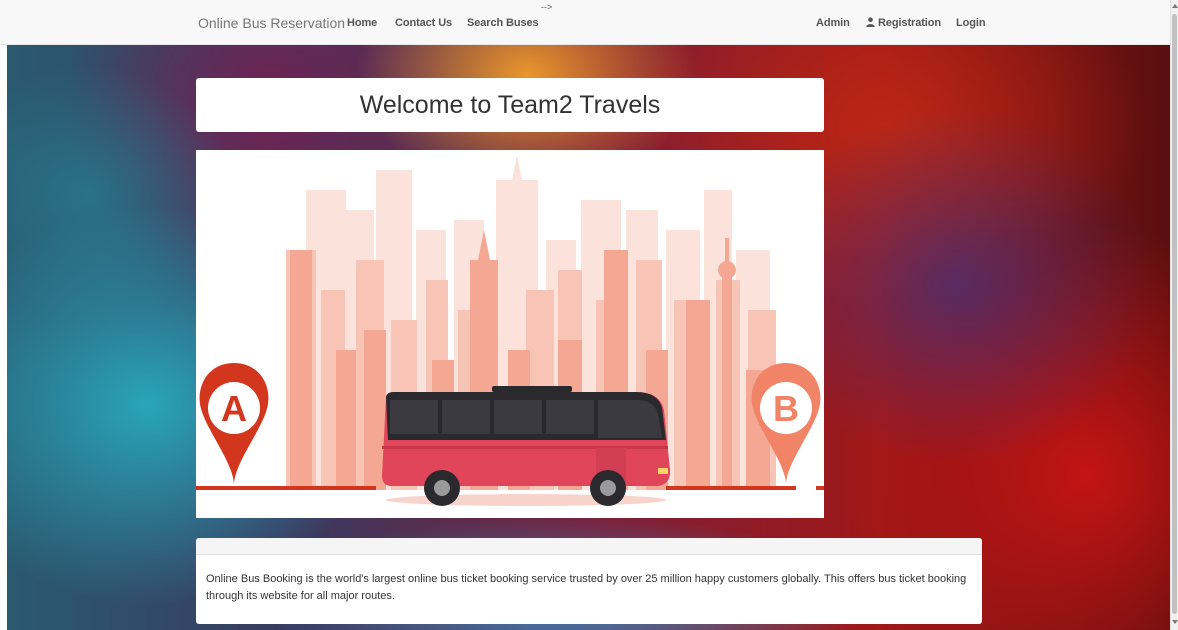 The height and width of the screenshot is (630, 1178). Describe the element at coordinates (971, 23) in the screenshot. I see `nav-login: Login` at that location.